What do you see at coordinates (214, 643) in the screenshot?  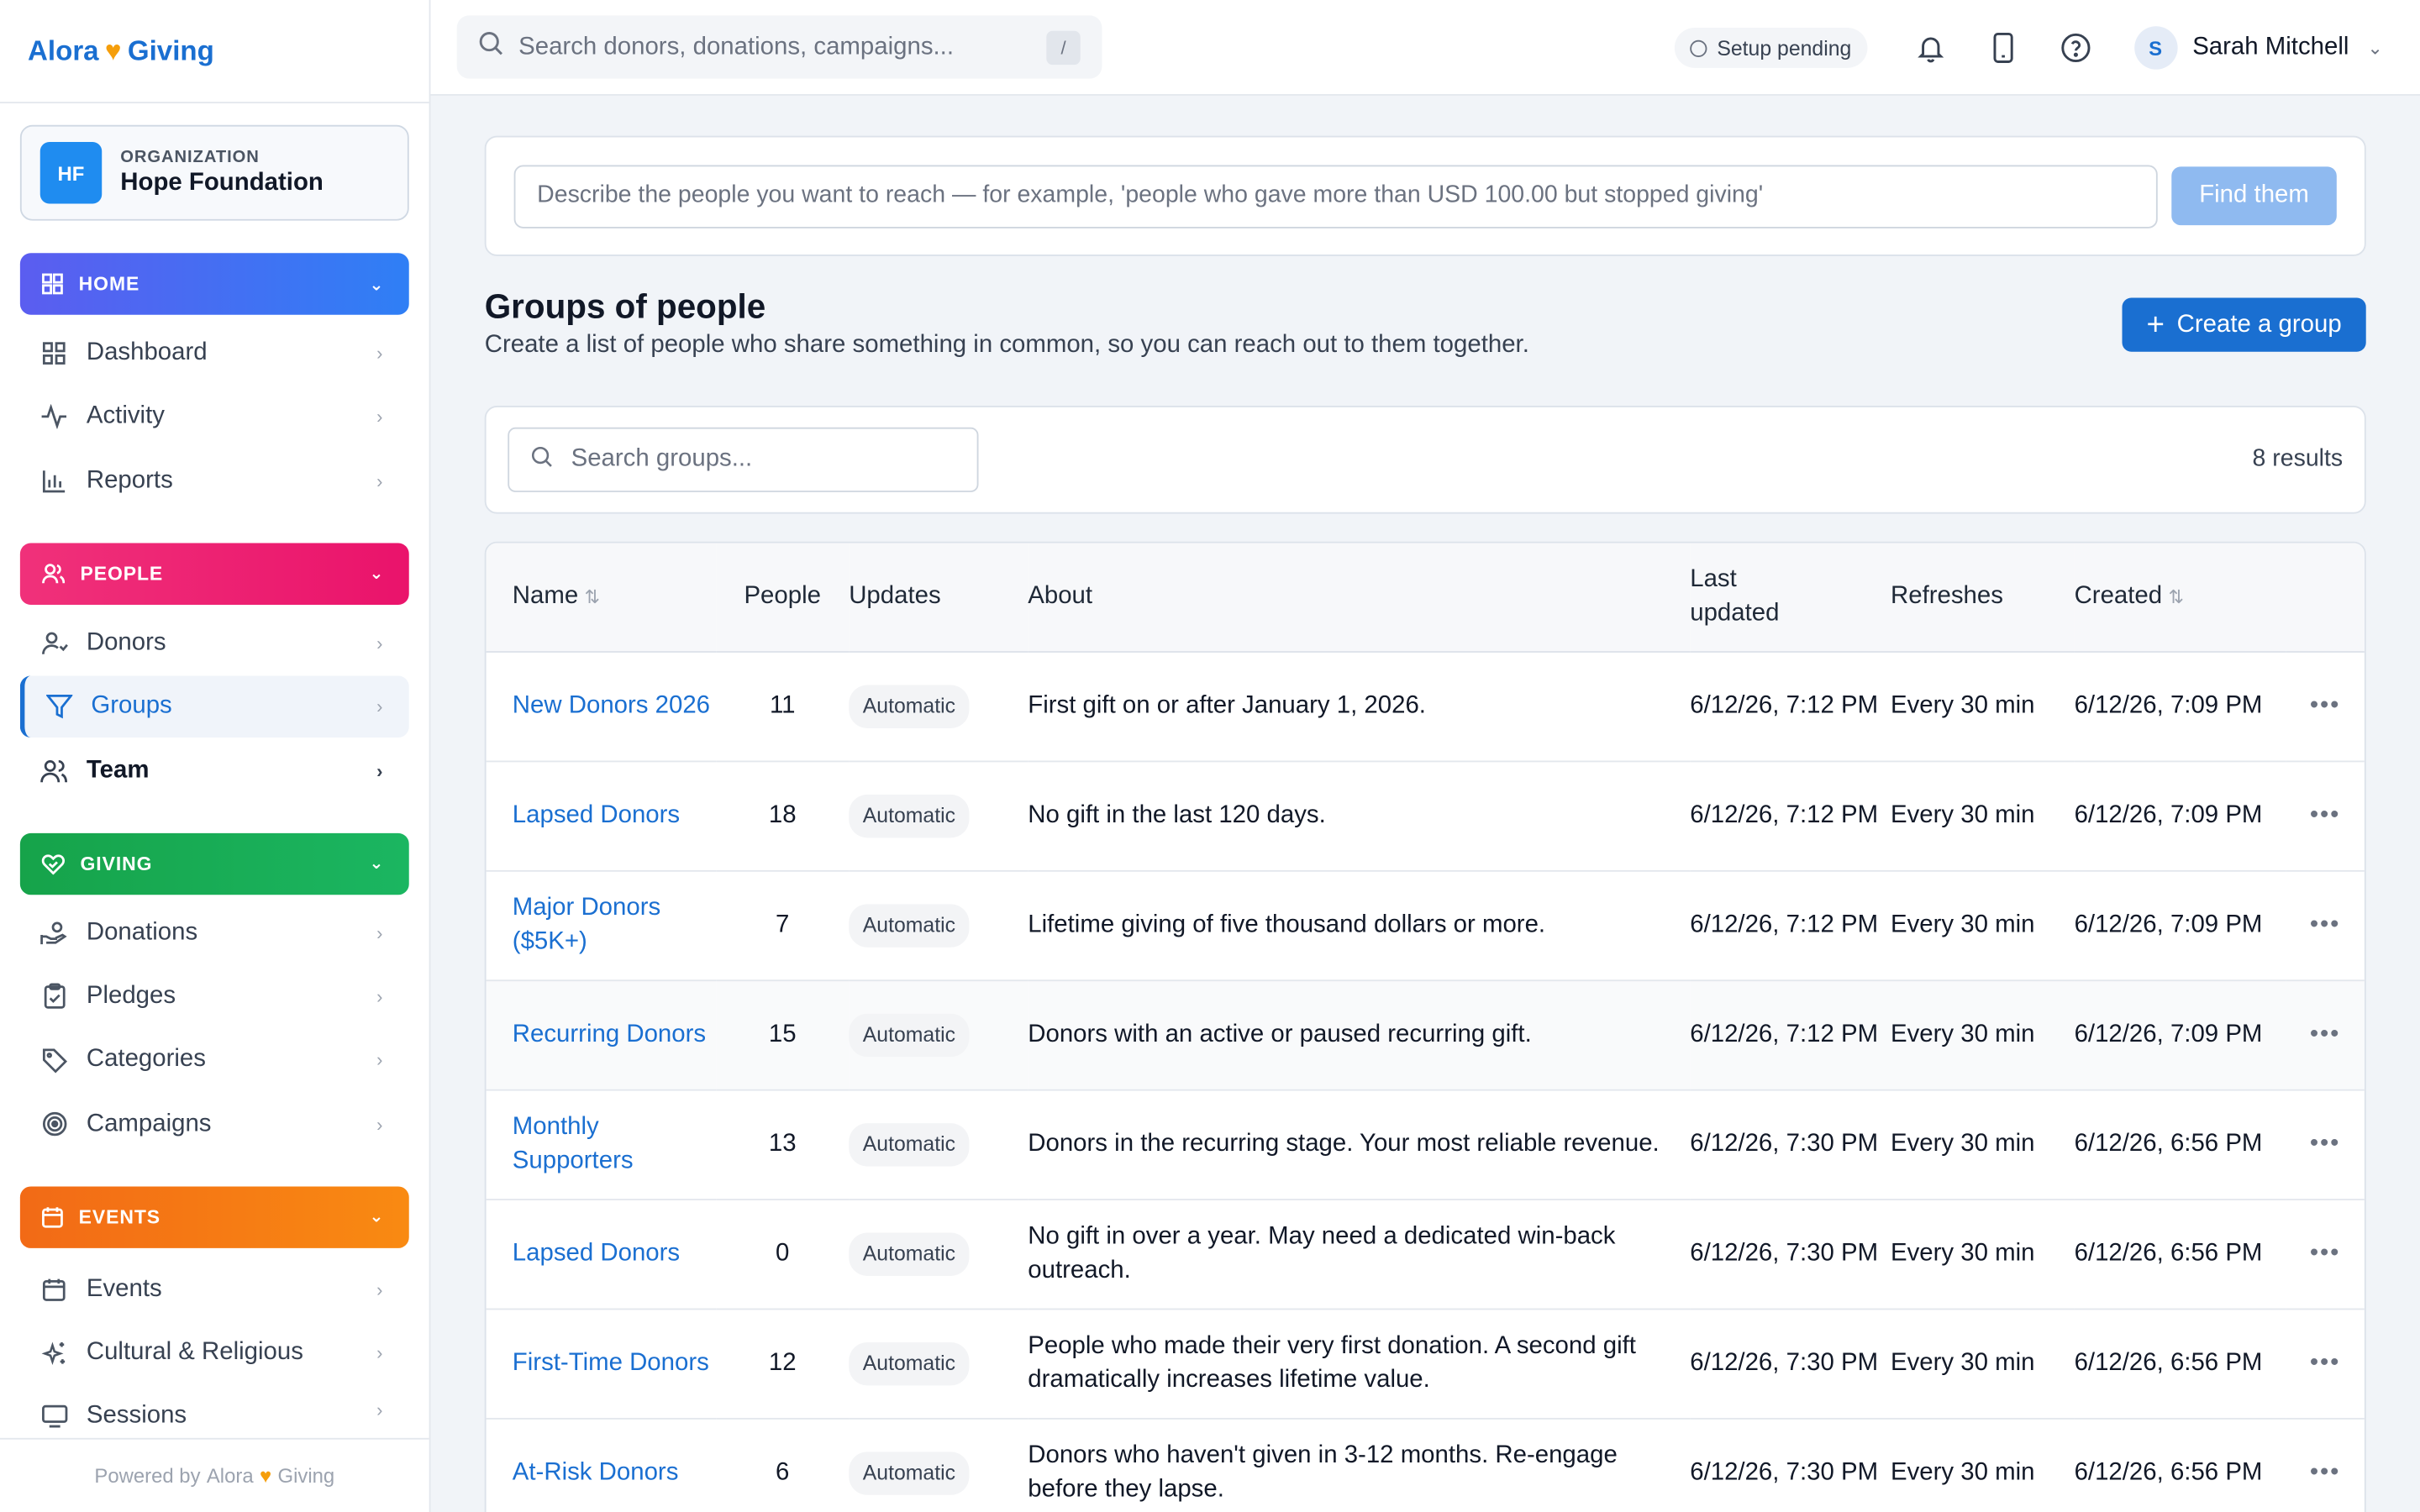 I see `sidebar-item-donors: Donors ›` at bounding box center [214, 643].